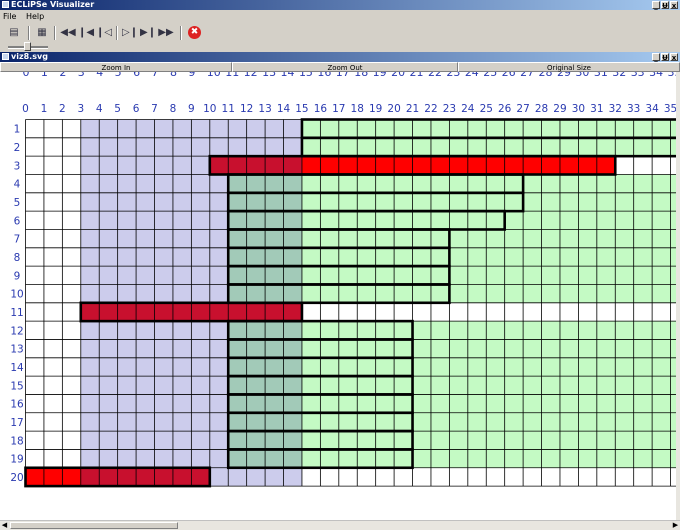  What do you see at coordinates (269, 75) in the screenshot?
I see `column-label: 13` at bounding box center [269, 75].